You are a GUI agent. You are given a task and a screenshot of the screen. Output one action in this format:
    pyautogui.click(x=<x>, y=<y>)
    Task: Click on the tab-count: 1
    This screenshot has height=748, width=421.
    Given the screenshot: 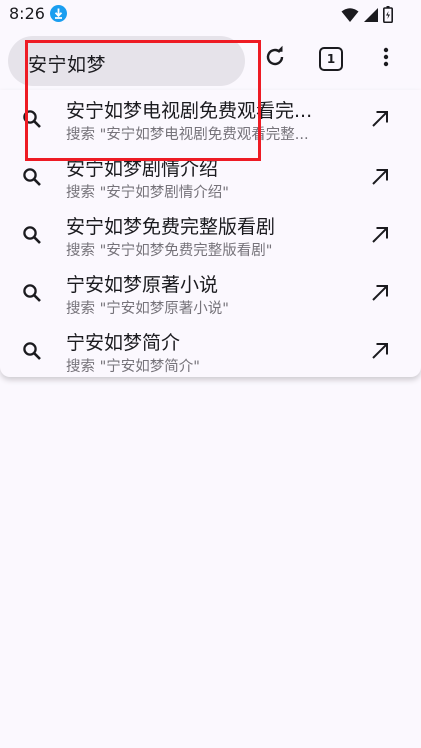 What is the action you would take?
    pyautogui.click(x=331, y=59)
    